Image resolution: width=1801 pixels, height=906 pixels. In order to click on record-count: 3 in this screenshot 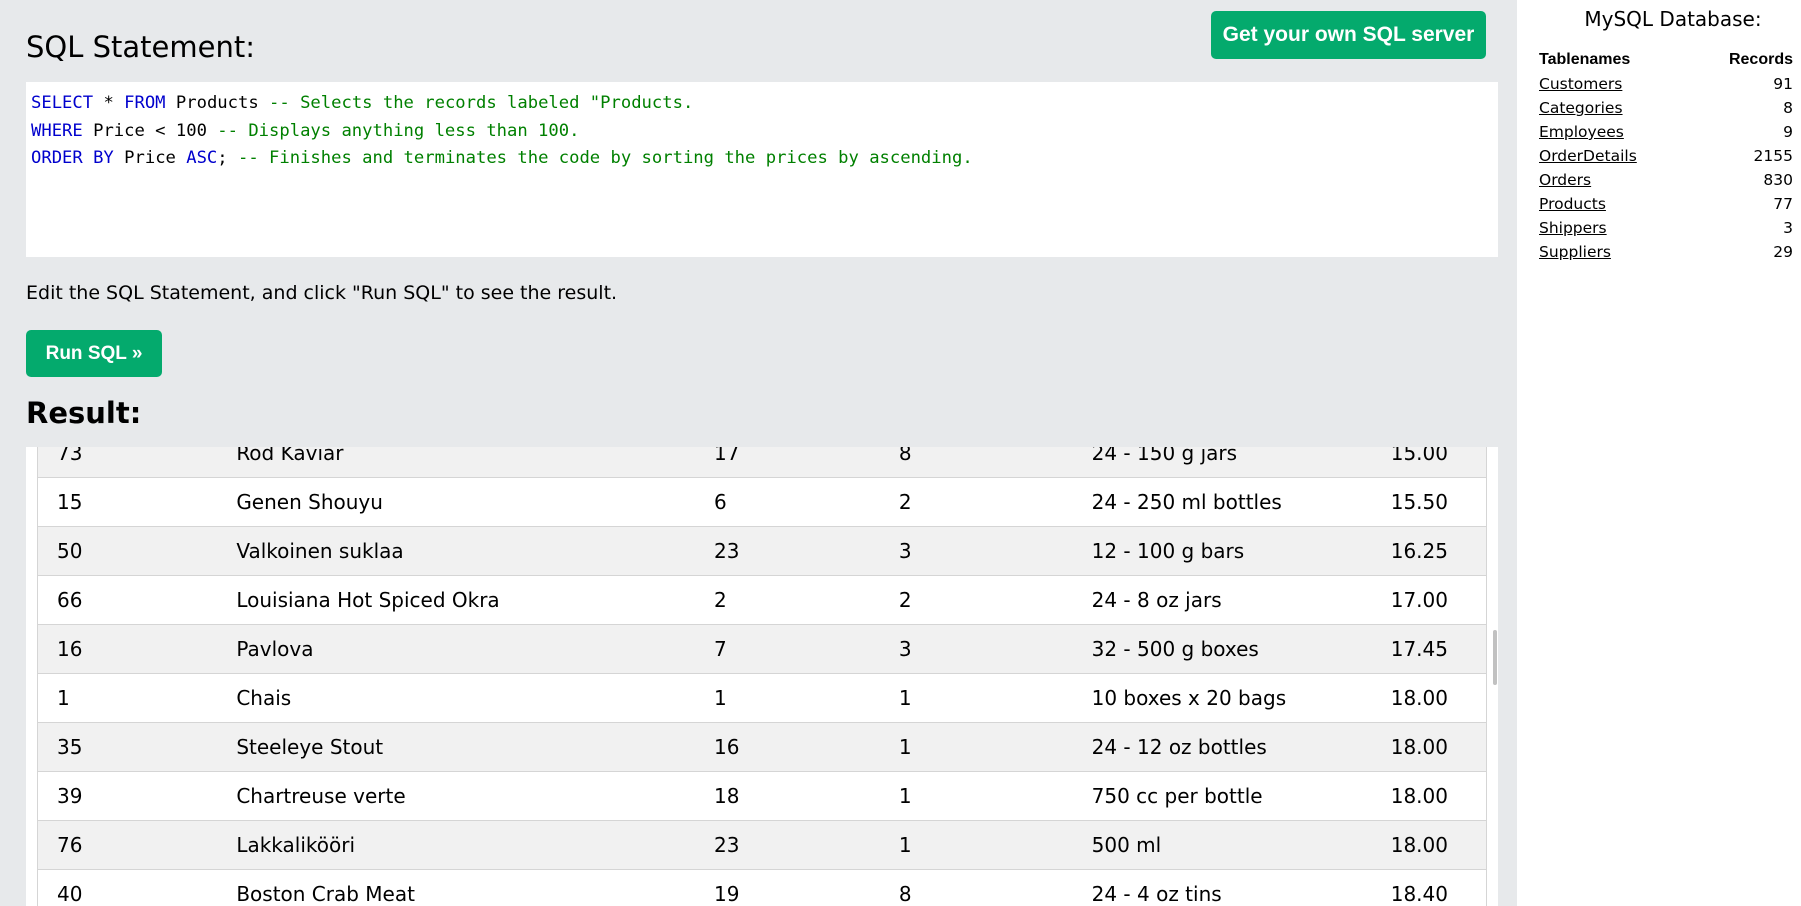, I will do `click(1788, 228)`.